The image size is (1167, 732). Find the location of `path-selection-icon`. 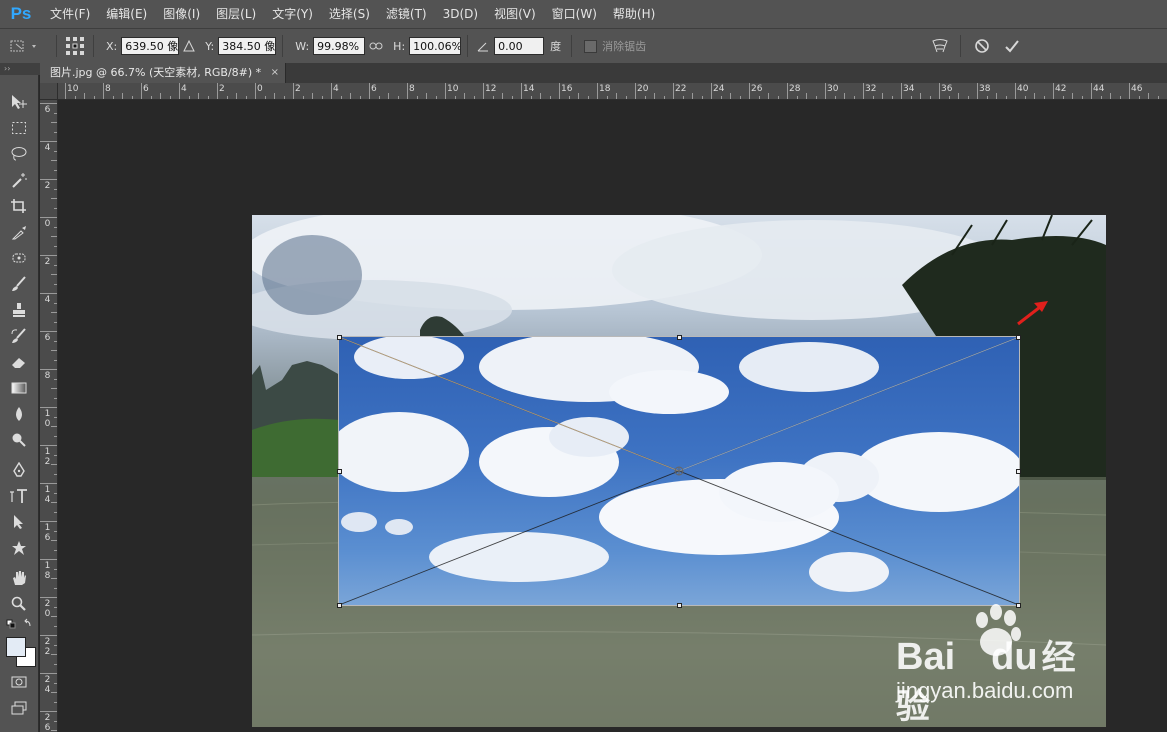

path-selection-icon is located at coordinates (19, 522).